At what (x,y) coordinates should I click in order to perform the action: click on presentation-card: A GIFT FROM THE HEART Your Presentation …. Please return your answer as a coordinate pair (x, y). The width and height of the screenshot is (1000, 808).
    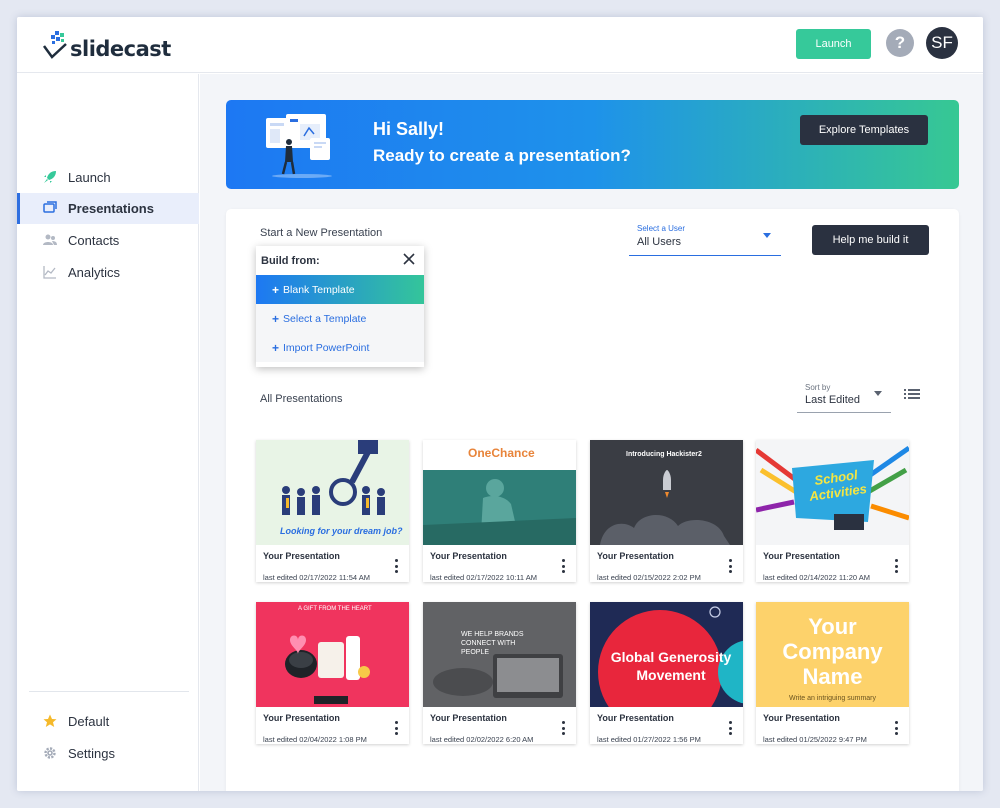
    Looking at the image, I should click on (332, 673).